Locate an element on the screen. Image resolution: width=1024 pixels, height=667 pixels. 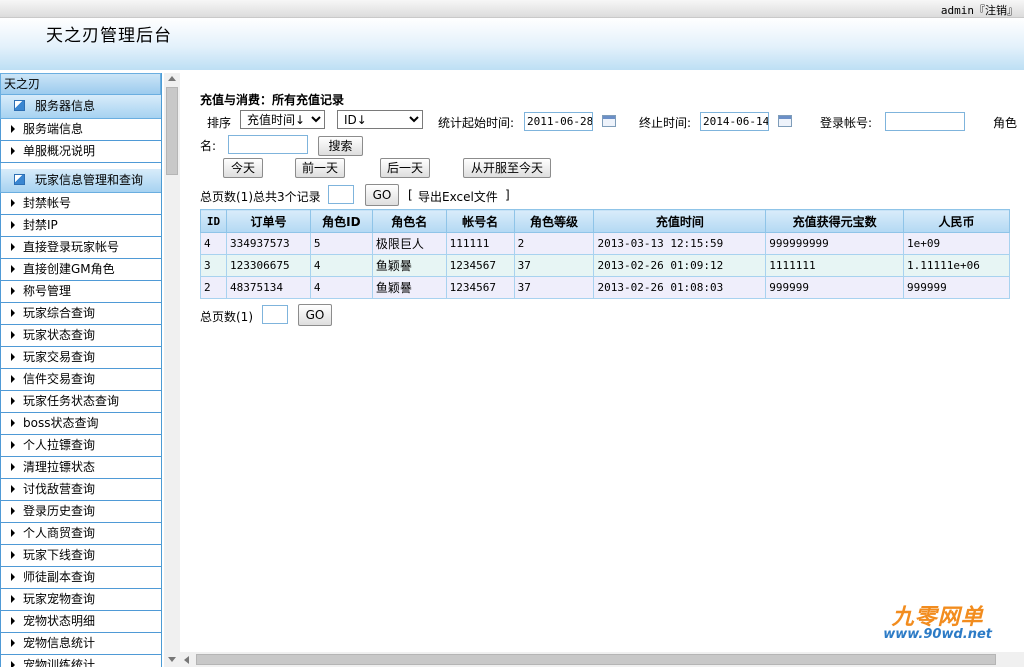
sidebar-item-label: 玩家状态查询 is located at coordinates (59, 335).